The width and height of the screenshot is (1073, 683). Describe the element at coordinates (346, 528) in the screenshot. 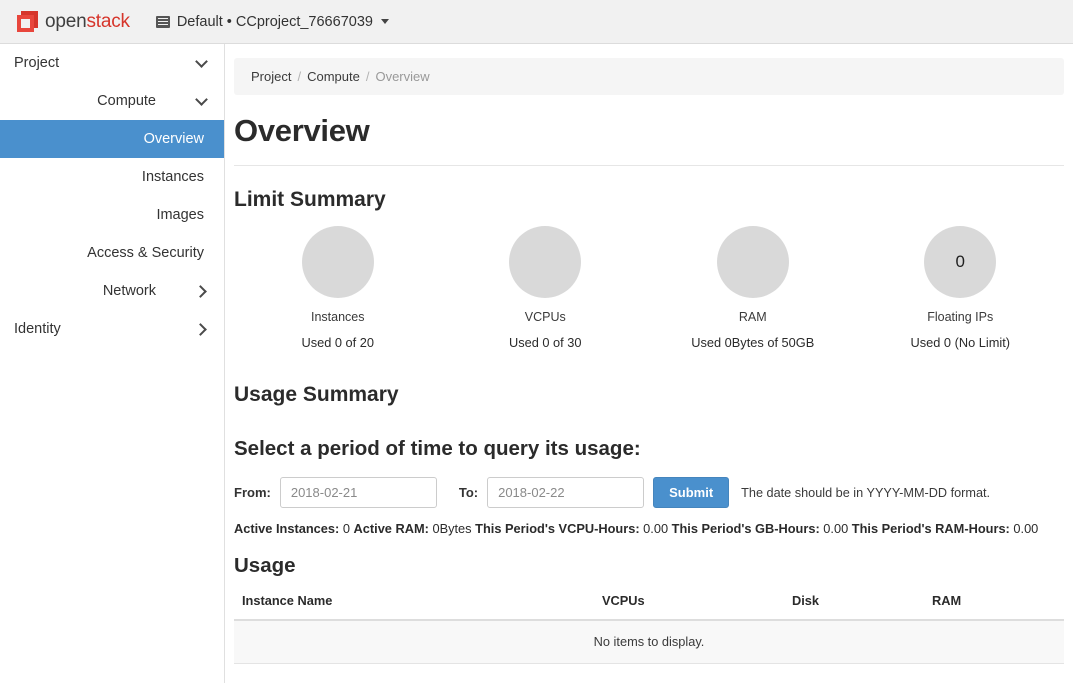

I see `stat-value: 0` at that location.